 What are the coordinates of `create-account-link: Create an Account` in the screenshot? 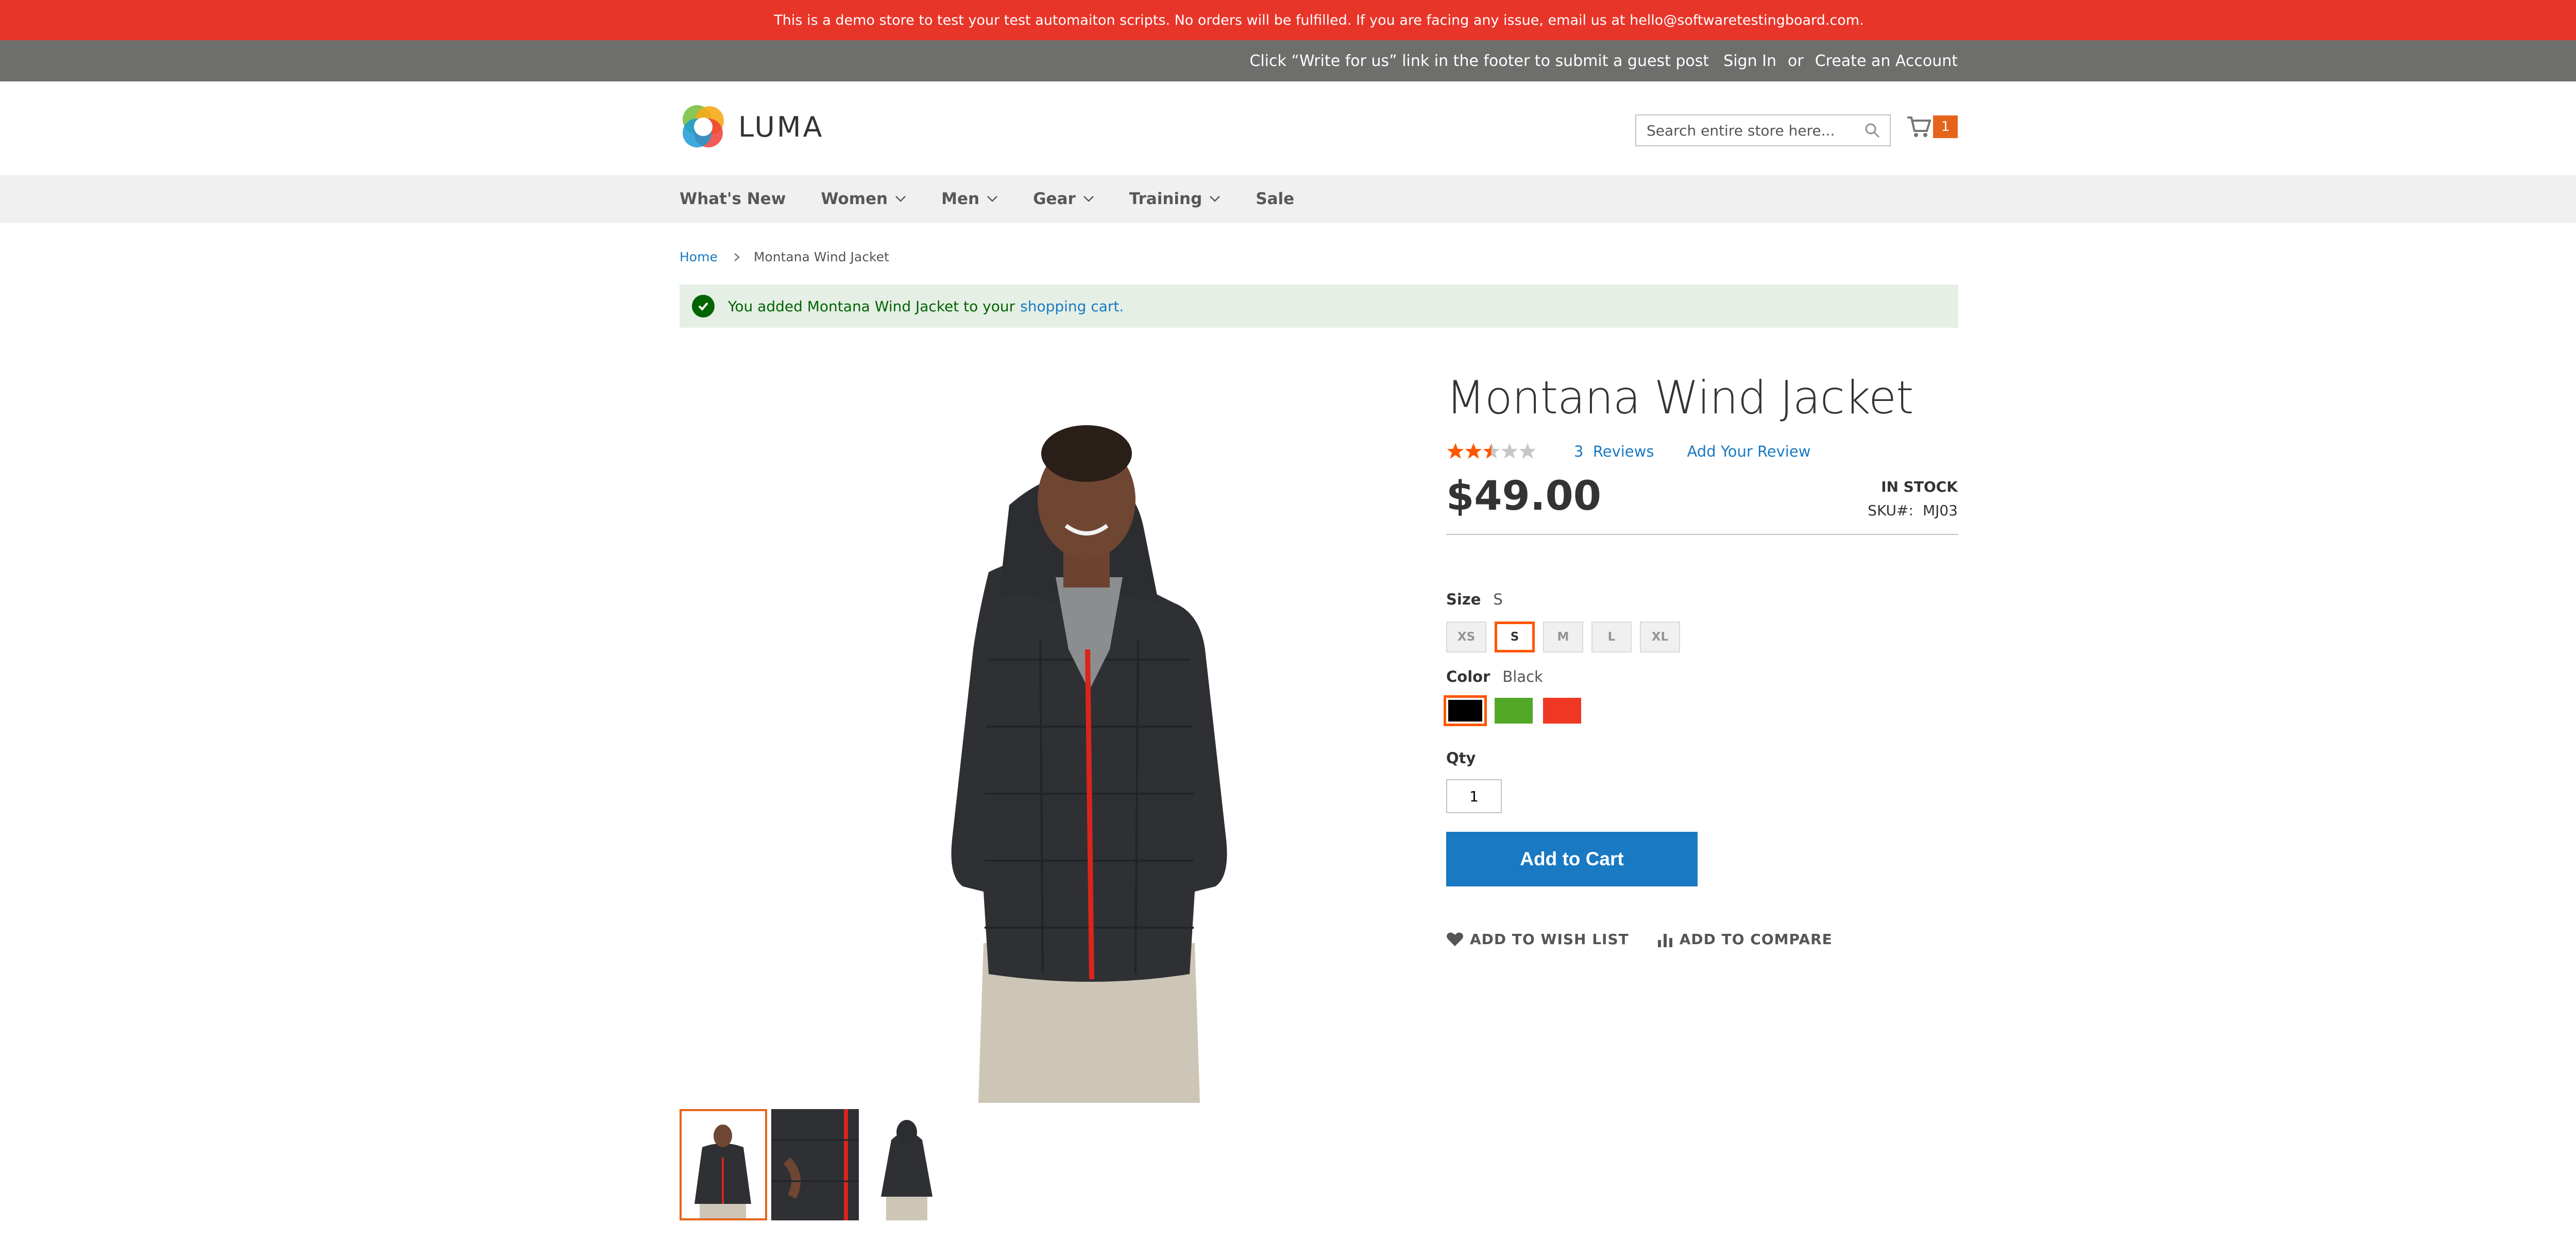 It's located at (1887, 61).